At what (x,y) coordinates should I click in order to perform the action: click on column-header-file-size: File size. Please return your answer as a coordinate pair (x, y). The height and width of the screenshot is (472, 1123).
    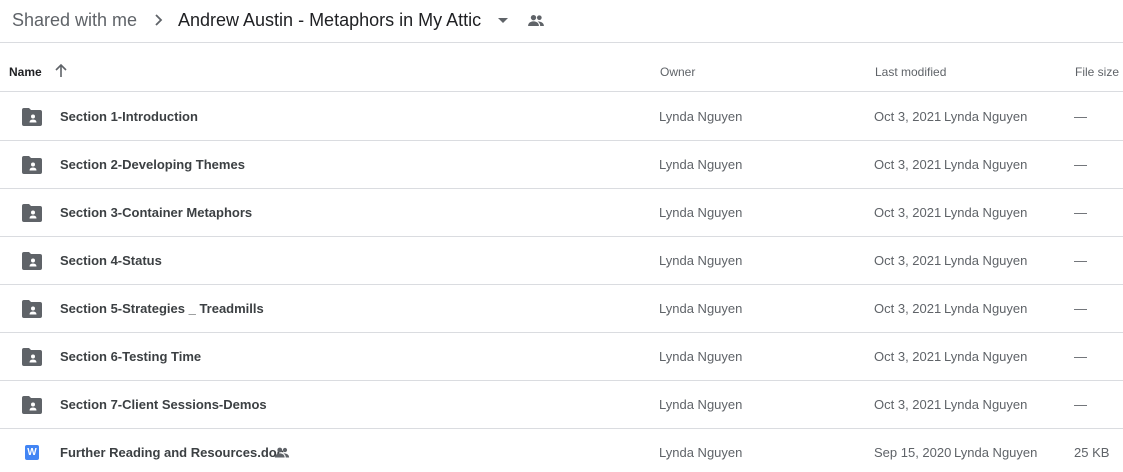
    Looking at the image, I should click on (1097, 72).